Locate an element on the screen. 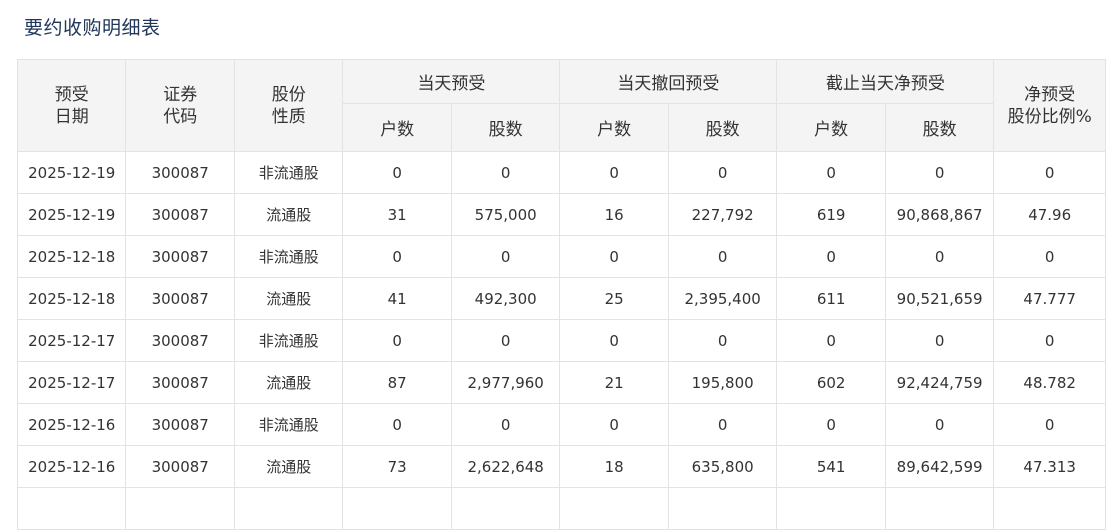  header-today-shares: 股数 is located at coordinates (505, 127).